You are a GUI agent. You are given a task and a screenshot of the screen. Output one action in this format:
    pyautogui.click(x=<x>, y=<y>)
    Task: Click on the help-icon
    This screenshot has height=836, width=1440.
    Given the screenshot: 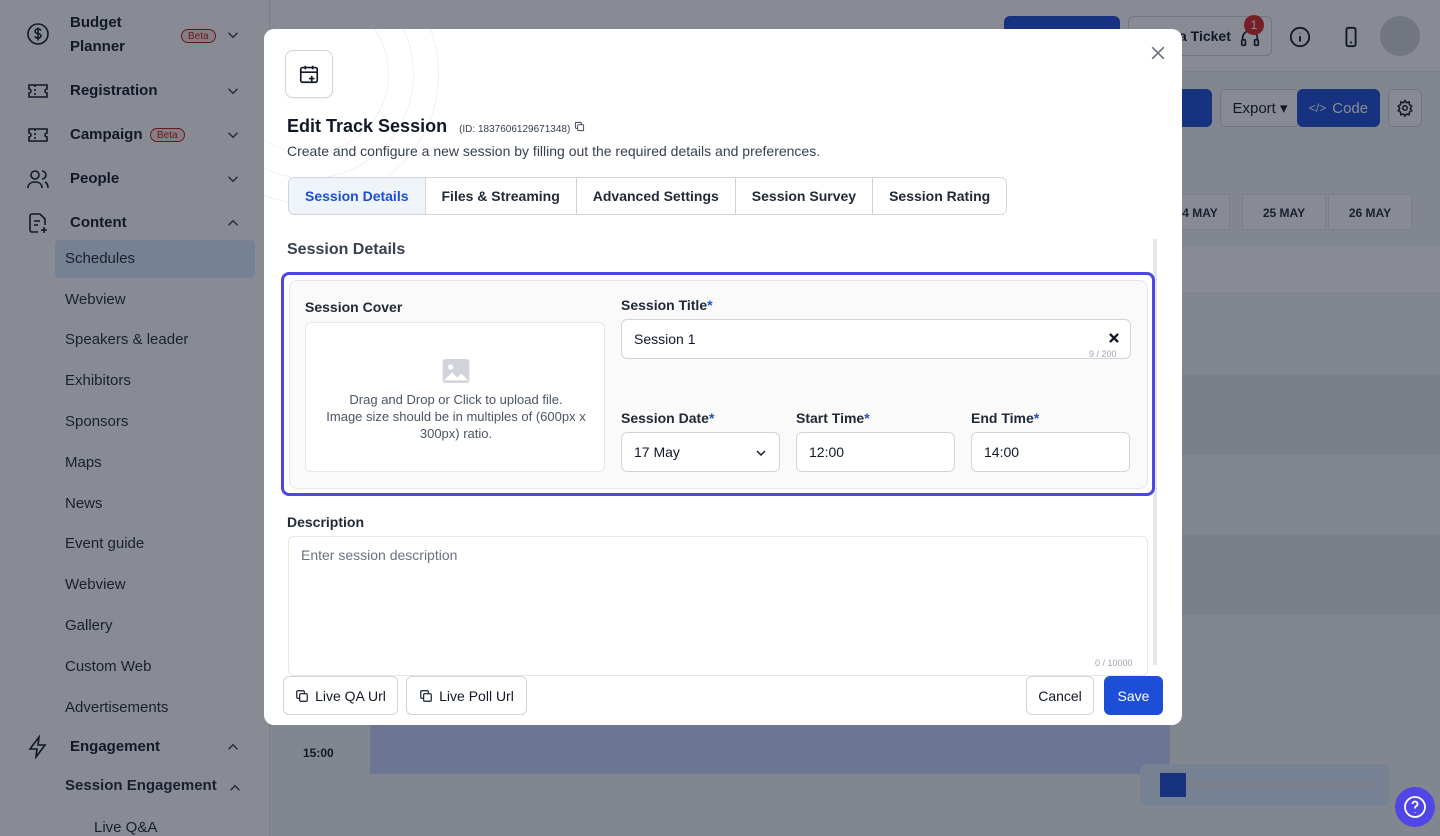 What is the action you would take?
    pyautogui.click(x=1415, y=807)
    